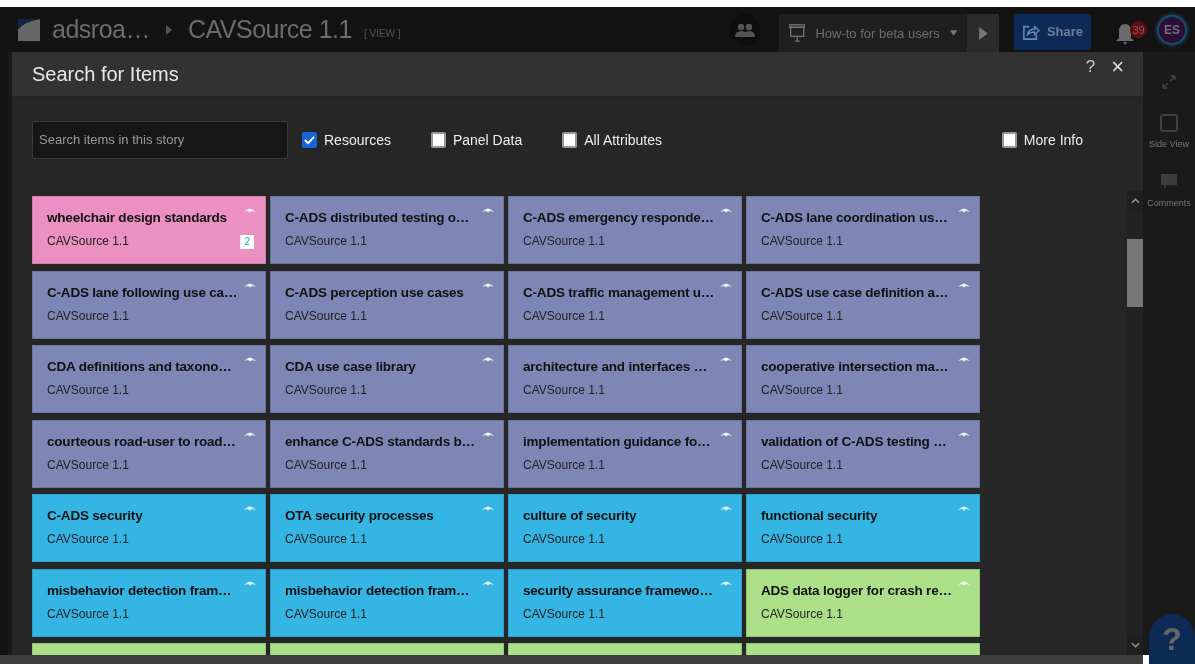  What do you see at coordinates (863, 528) in the screenshot?
I see `item-card: functional security CAVSource 1.1` at bounding box center [863, 528].